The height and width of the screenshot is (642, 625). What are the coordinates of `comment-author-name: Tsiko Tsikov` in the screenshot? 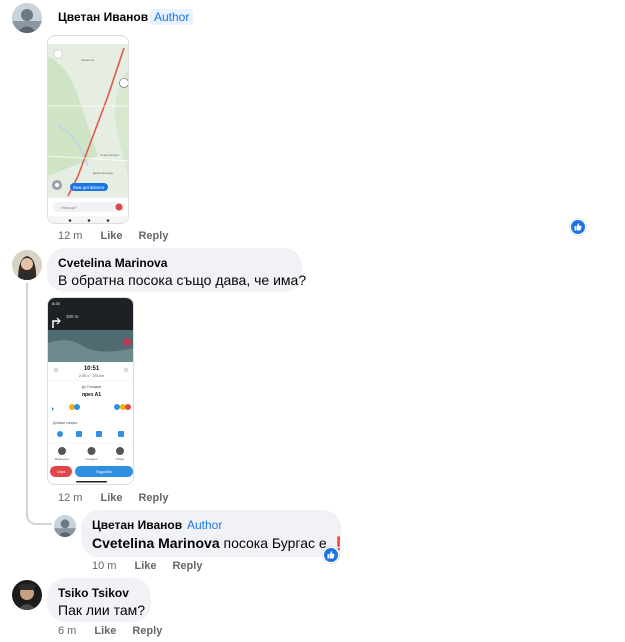 It's located at (93, 593).